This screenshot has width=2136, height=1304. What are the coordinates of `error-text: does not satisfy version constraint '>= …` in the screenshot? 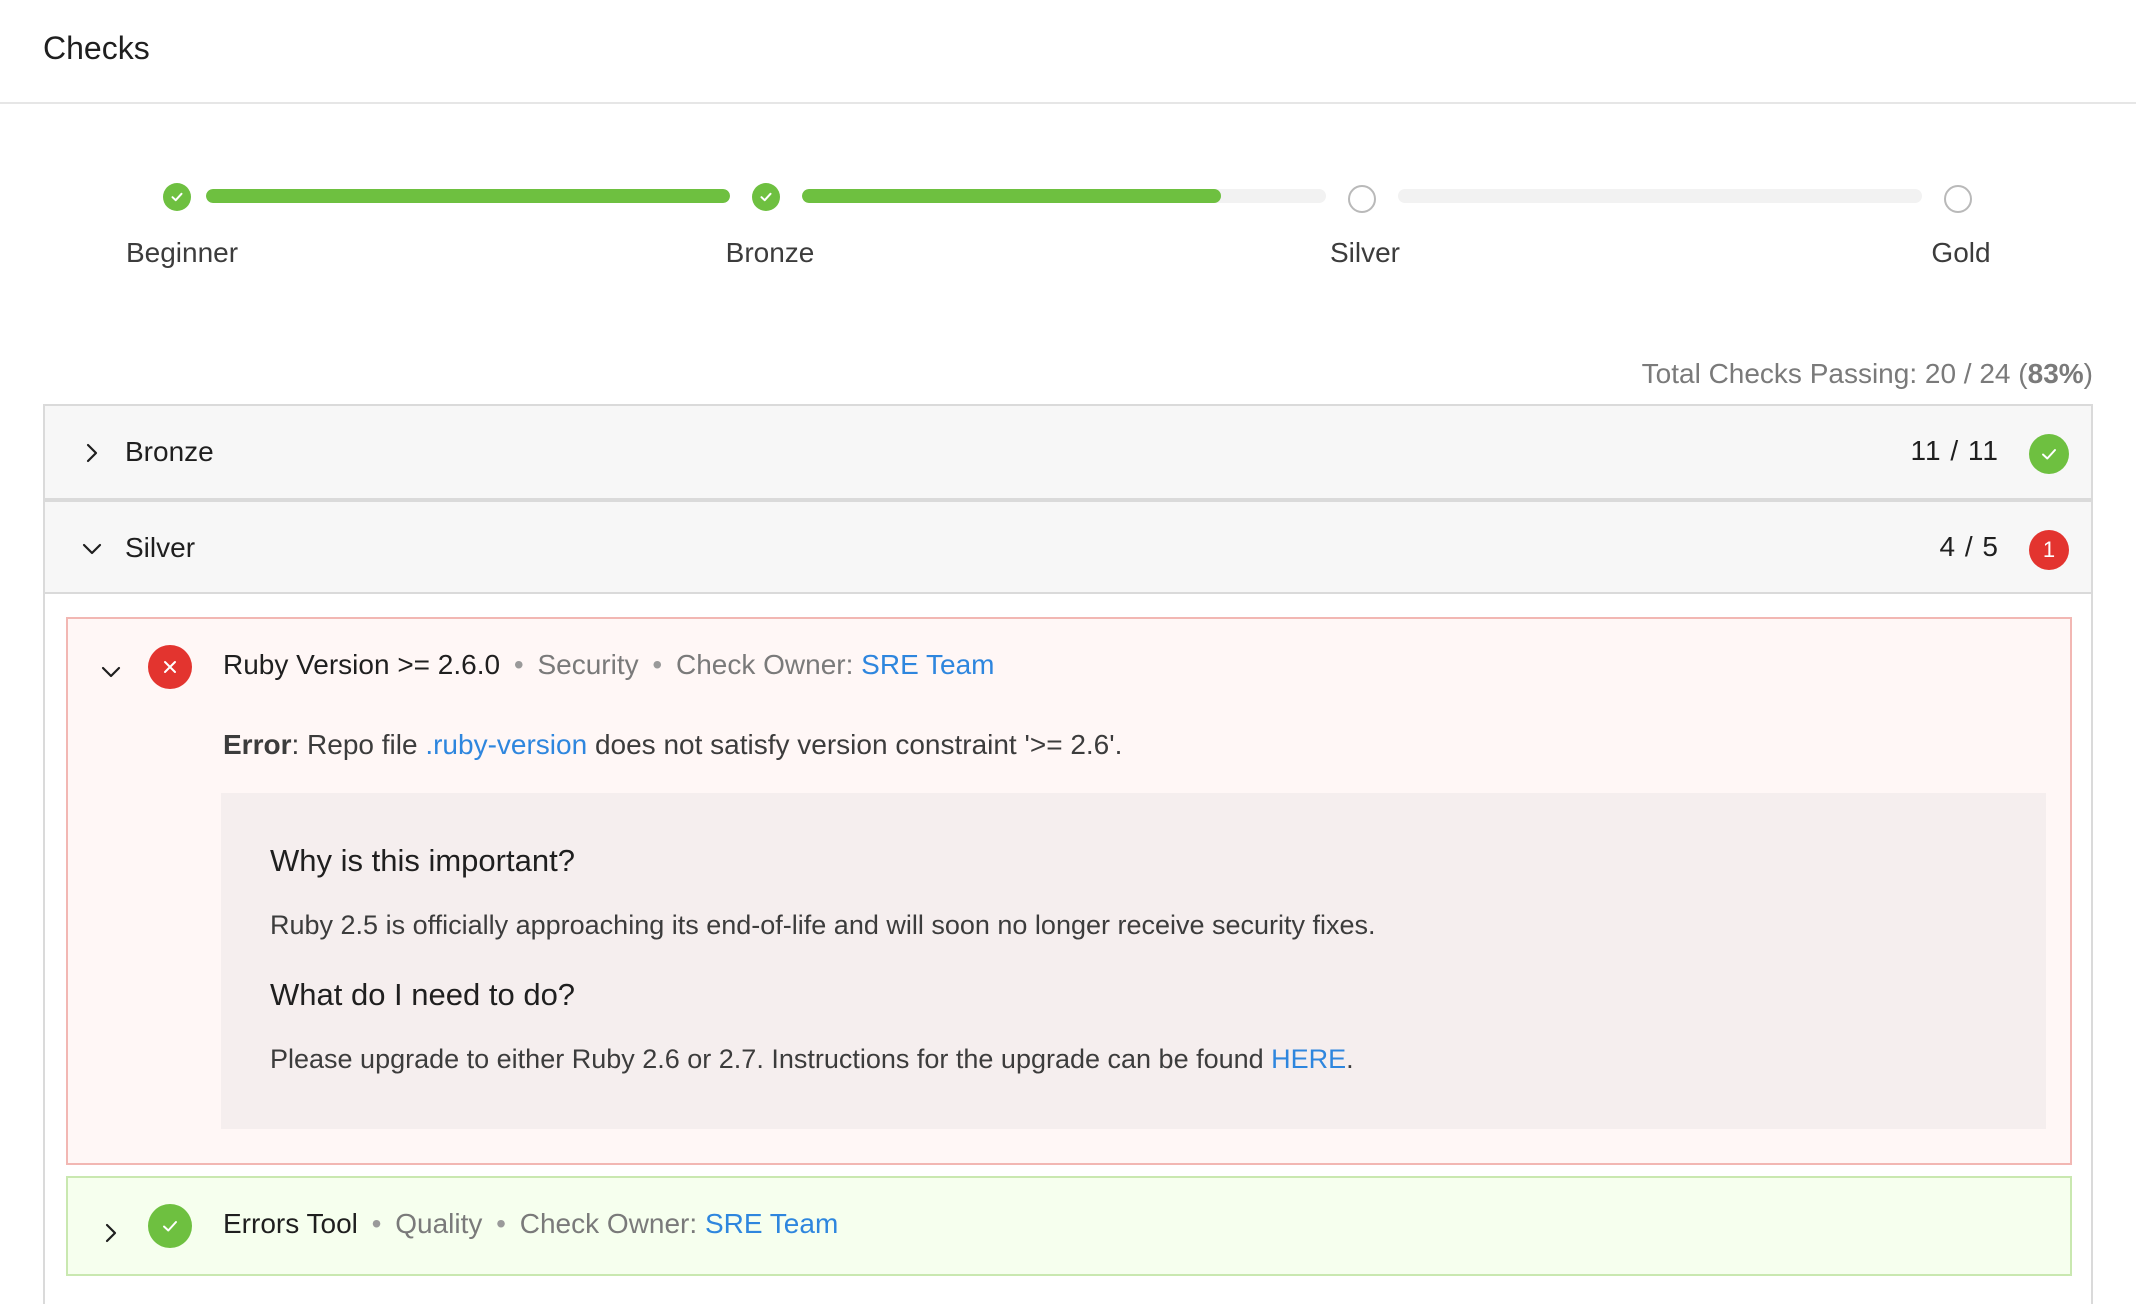 It's located at (855, 744).